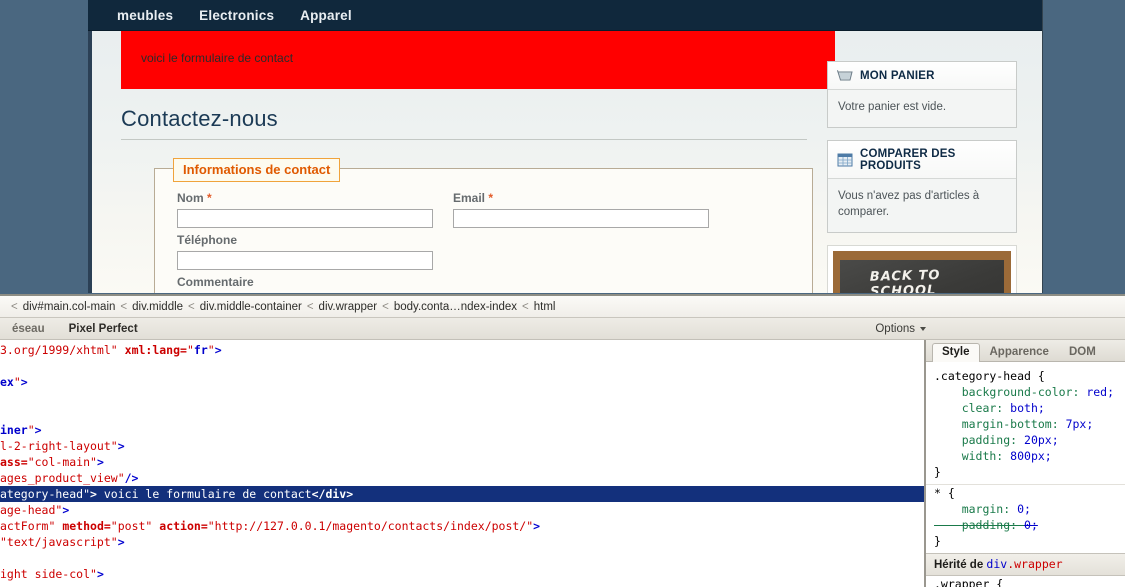 This screenshot has width=1125, height=587. What do you see at coordinates (1082, 352) in the screenshot?
I see `tab-dom: DOM` at bounding box center [1082, 352].